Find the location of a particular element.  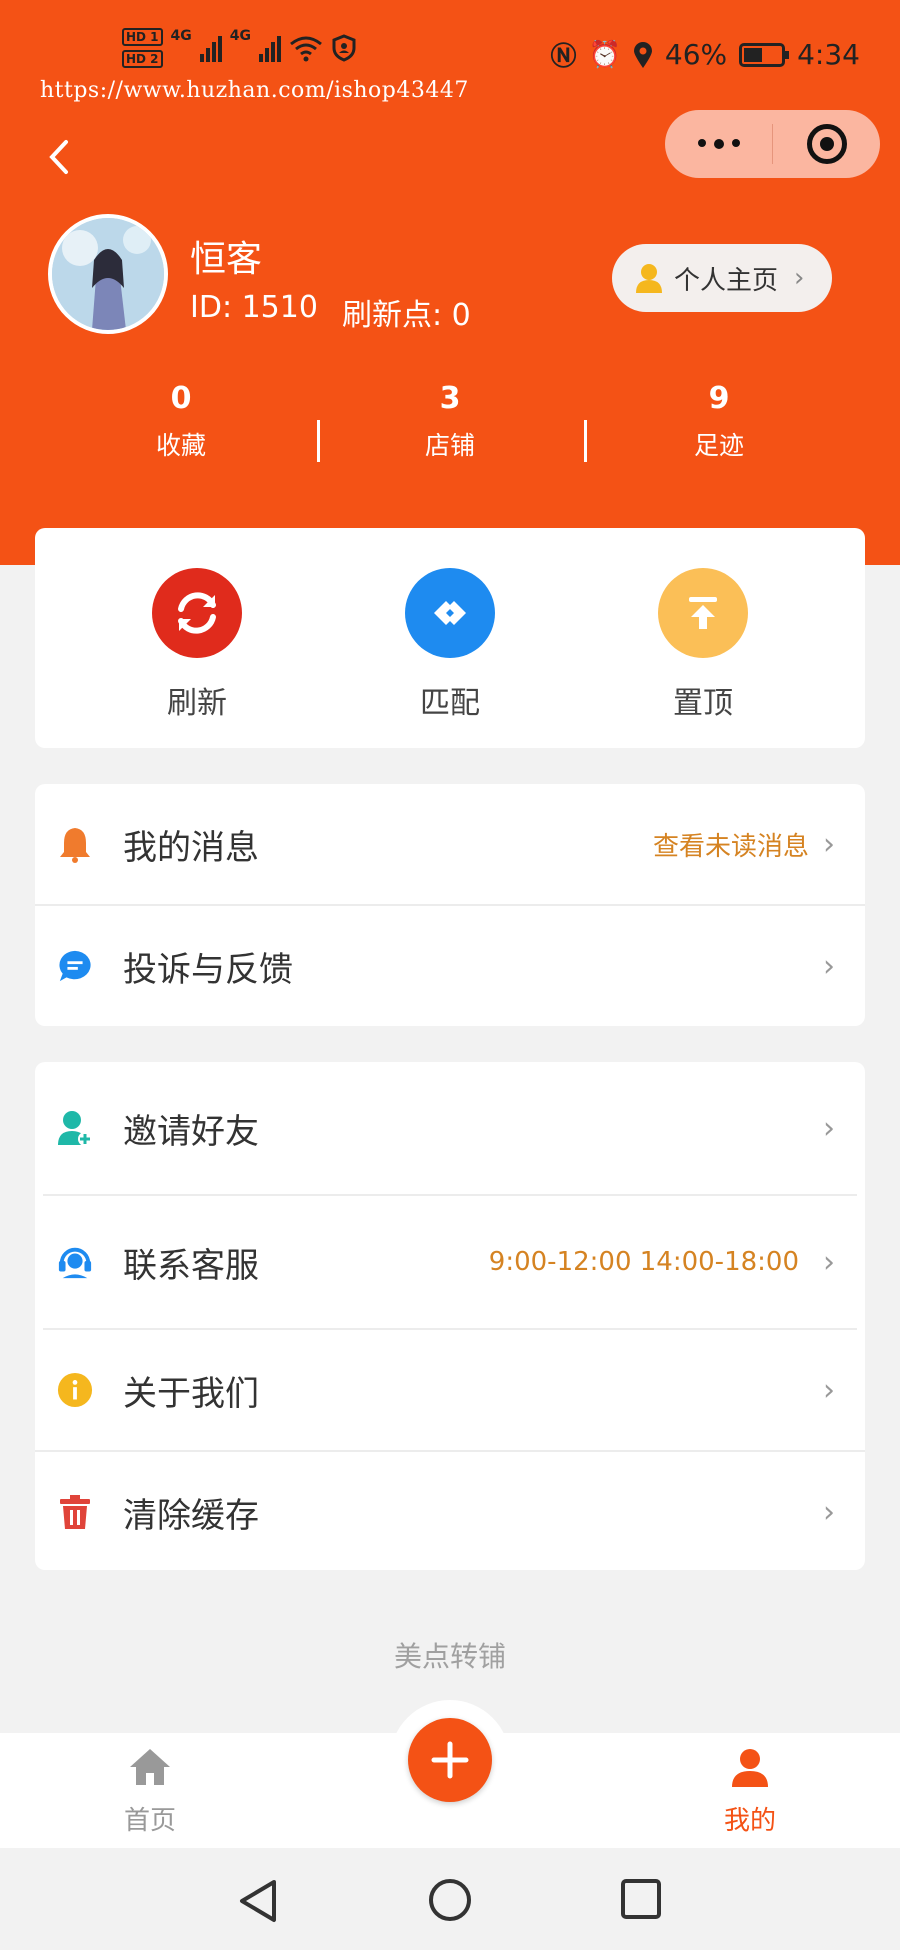

tab-mine: 我的 is located at coordinates (750, 1792).